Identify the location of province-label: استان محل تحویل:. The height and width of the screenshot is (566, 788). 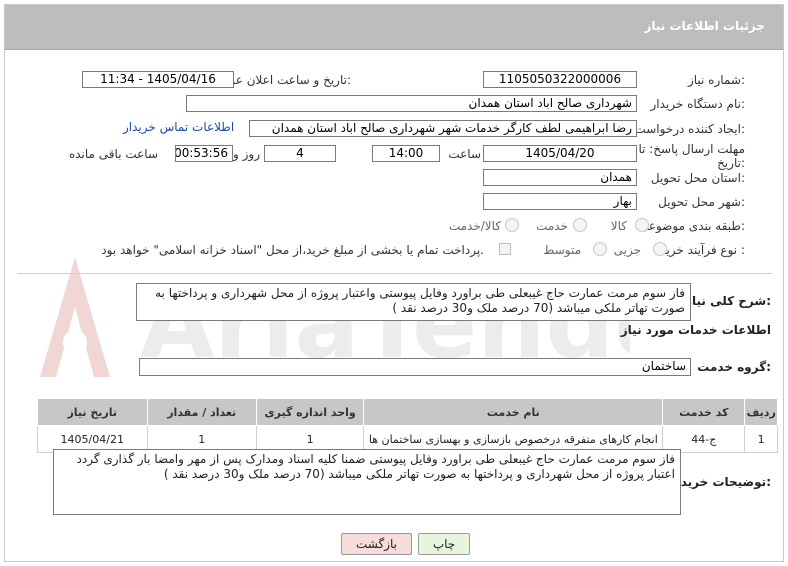
(697, 178).